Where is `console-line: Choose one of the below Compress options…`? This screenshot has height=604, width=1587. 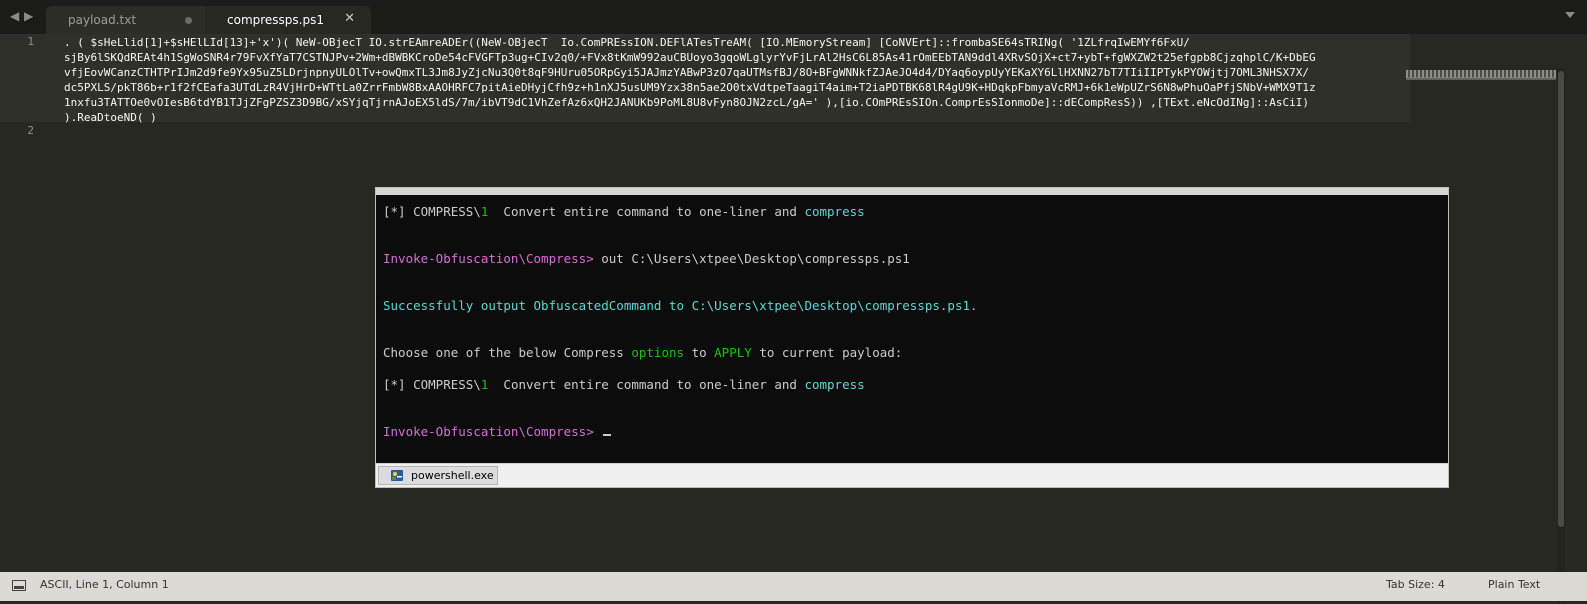 console-line: Choose one of the below Compress options… is located at coordinates (642, 352).